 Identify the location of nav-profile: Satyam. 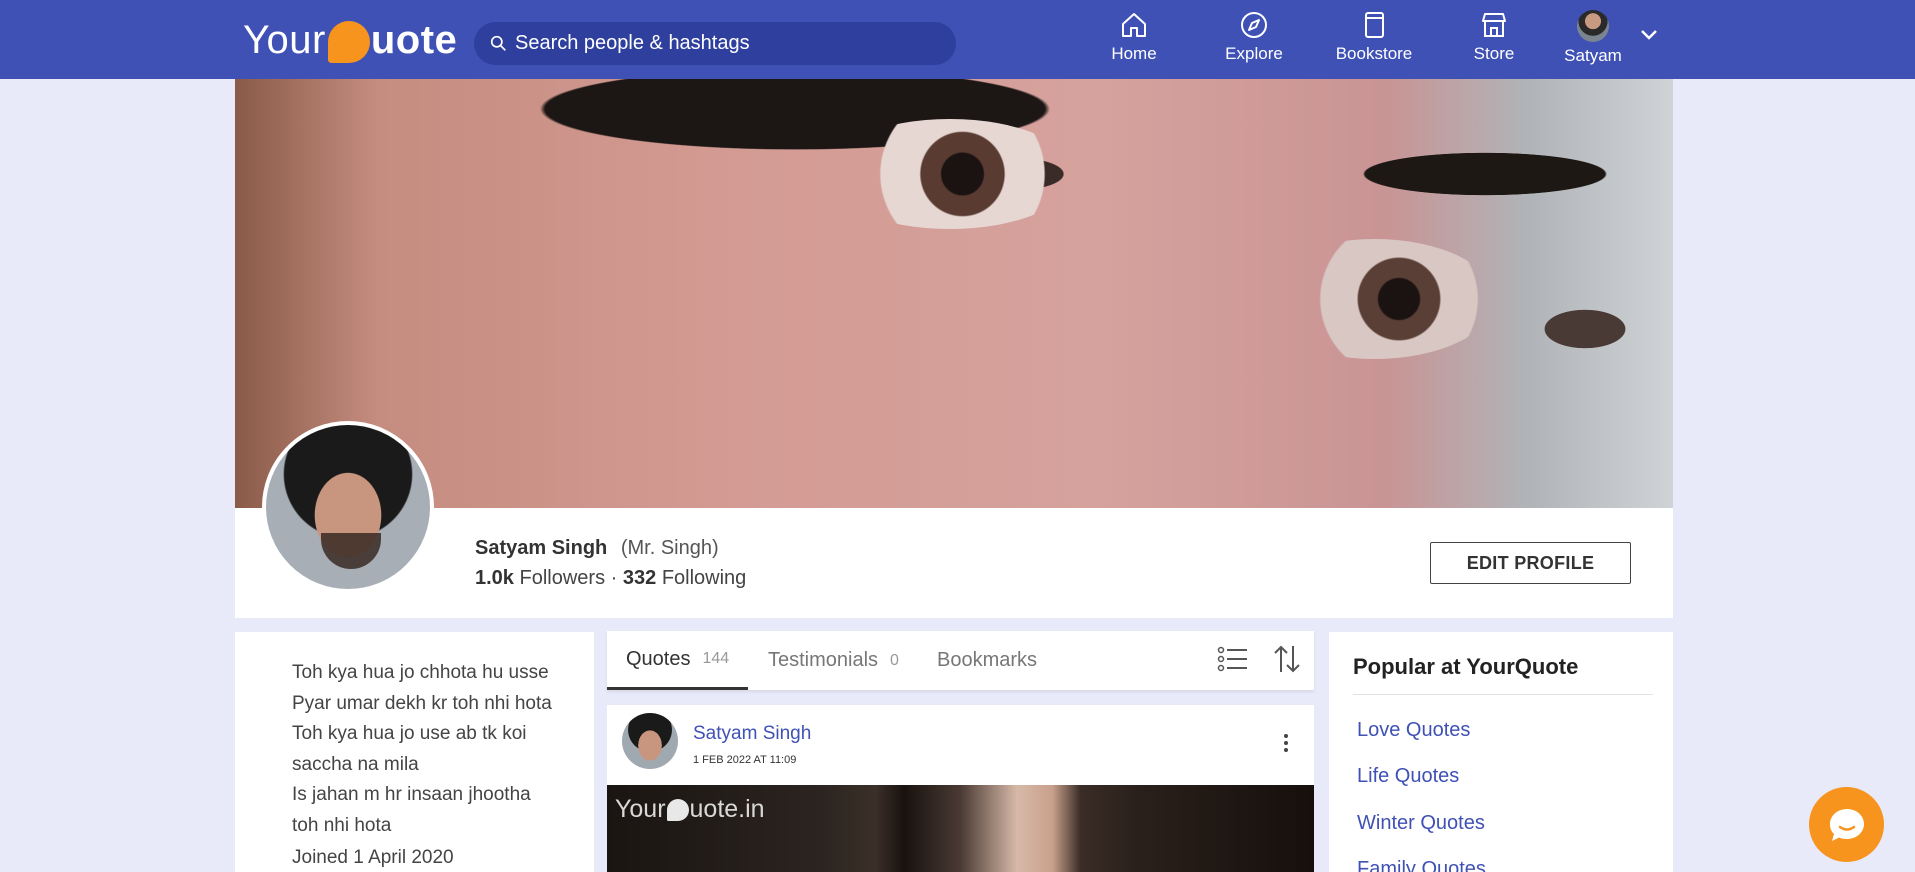
(1593, 40).